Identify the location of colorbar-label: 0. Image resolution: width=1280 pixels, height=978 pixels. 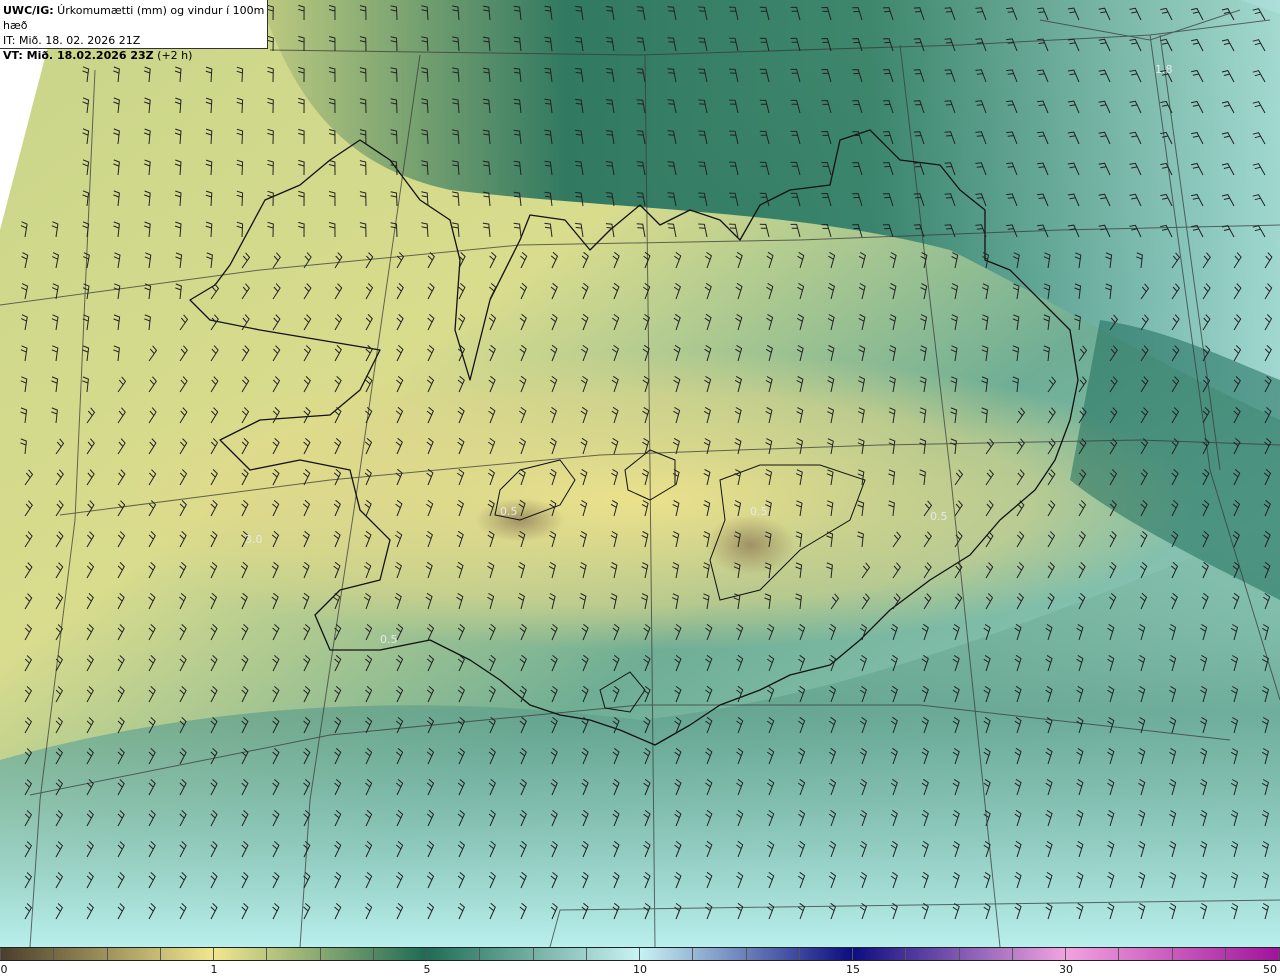
(4, 969).